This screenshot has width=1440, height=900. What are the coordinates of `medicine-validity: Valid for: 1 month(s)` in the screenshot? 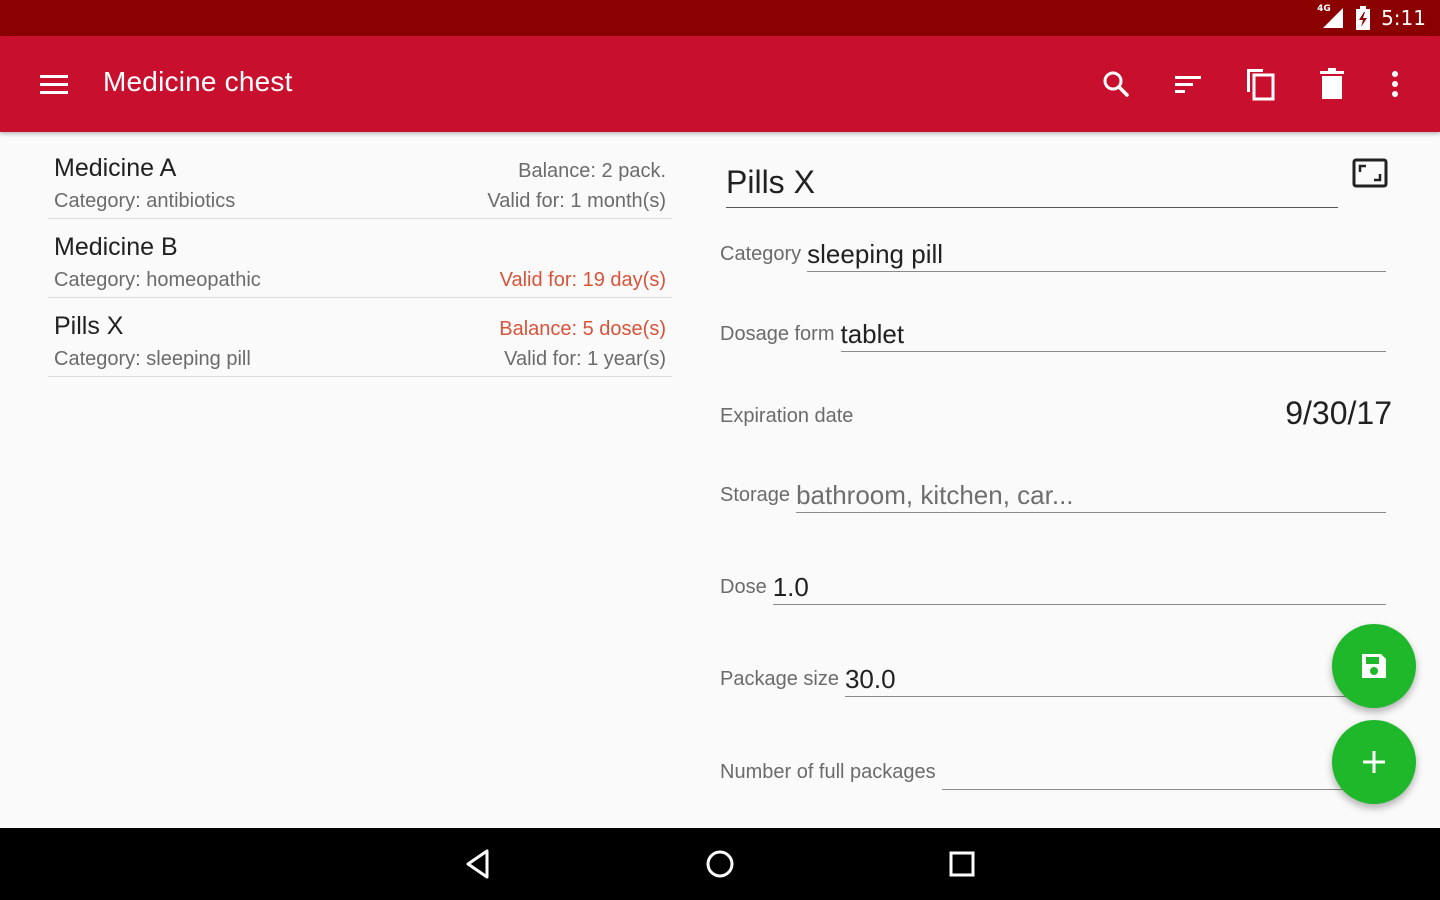 It's located at (576, 201).